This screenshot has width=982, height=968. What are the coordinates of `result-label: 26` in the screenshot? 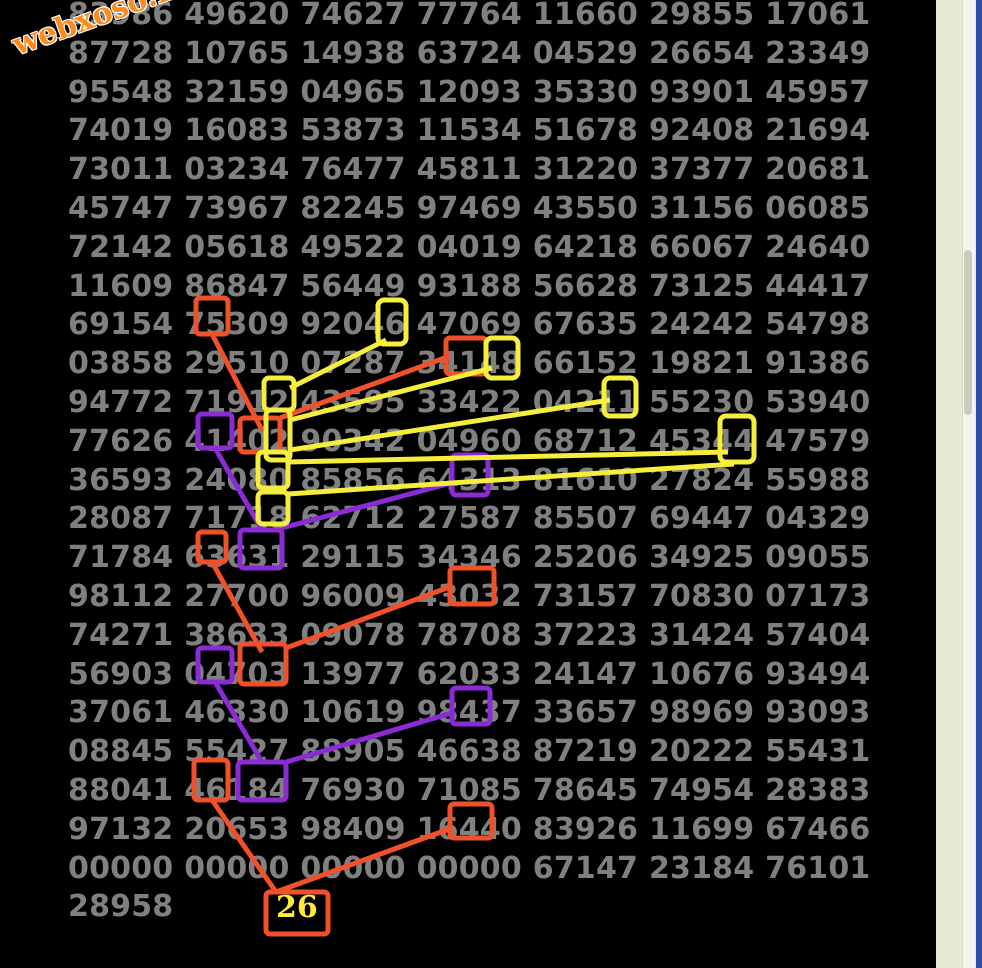 It's located at (297, 907).